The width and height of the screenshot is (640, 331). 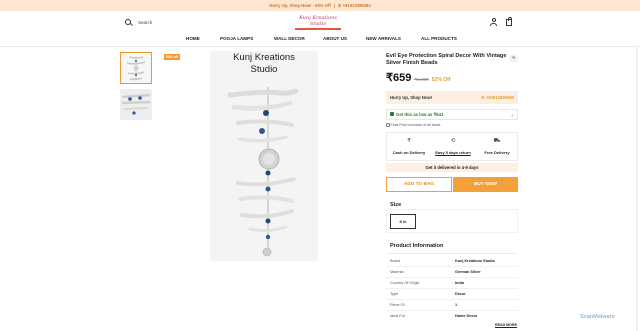 I want to click on announcement-phone: +91913396383, so click(x=356, y=5).